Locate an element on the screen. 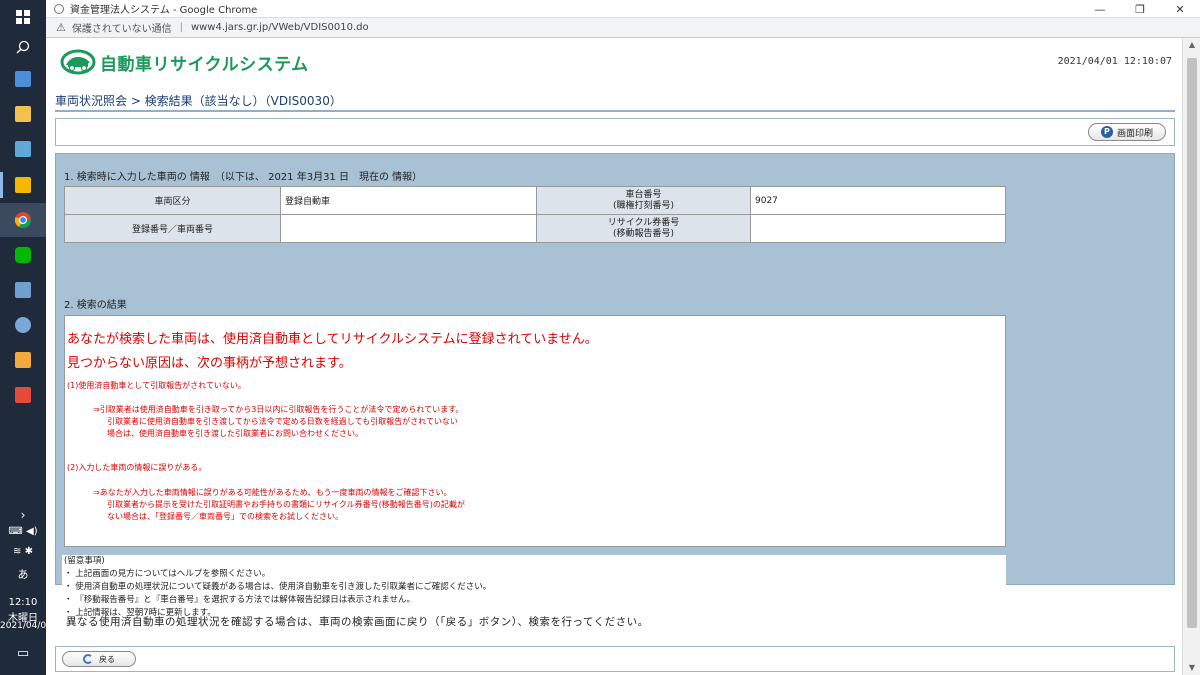  header-line: (職権打刻番号) is located at coordinates (643, 205).